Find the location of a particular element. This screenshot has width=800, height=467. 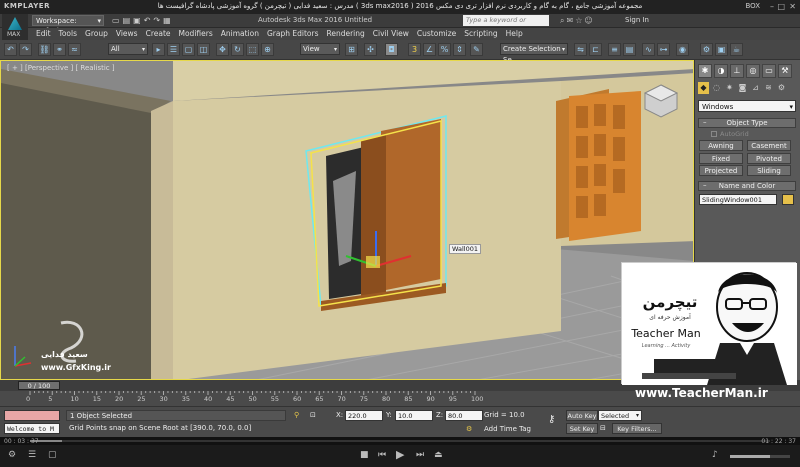

material-editor-icon: ◉ is located at coordinates (682, 49).